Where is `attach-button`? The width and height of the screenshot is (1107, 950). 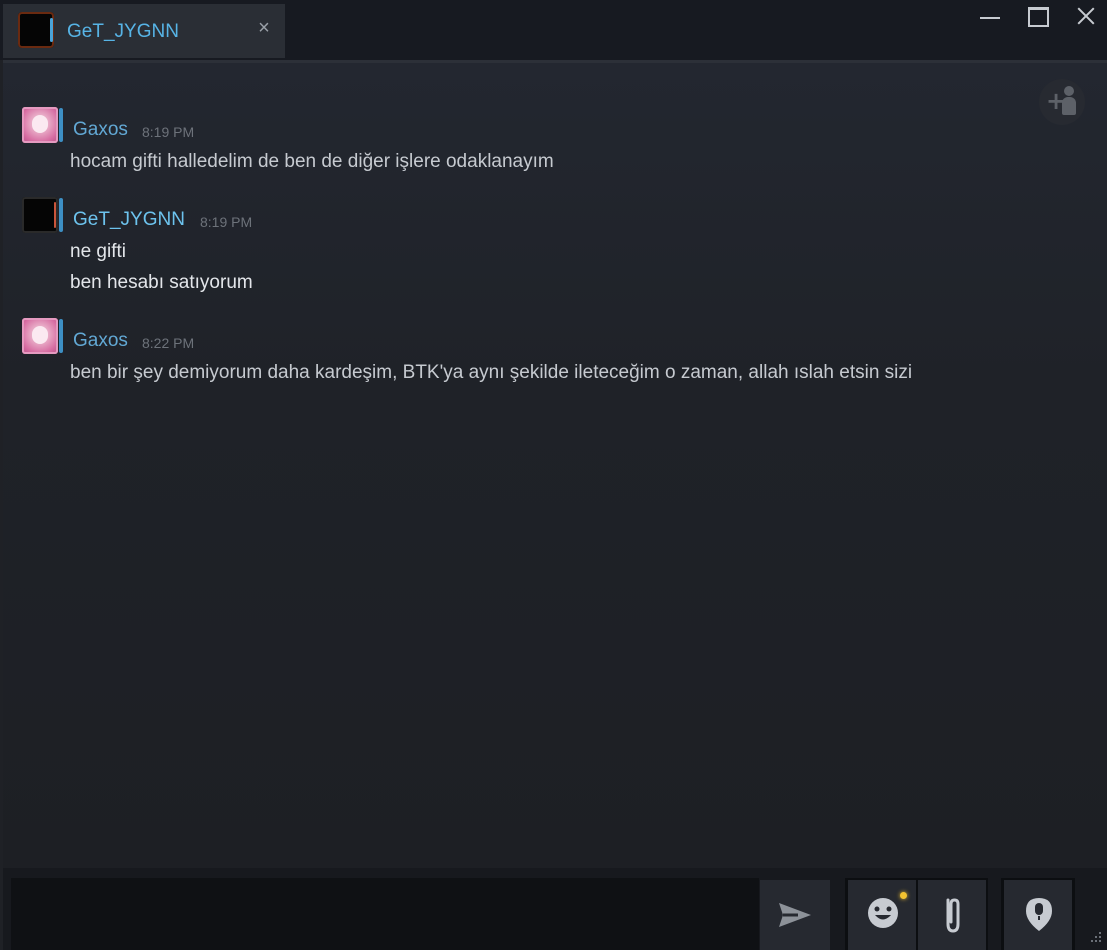
attach-button is located at coordinates (952, 915).